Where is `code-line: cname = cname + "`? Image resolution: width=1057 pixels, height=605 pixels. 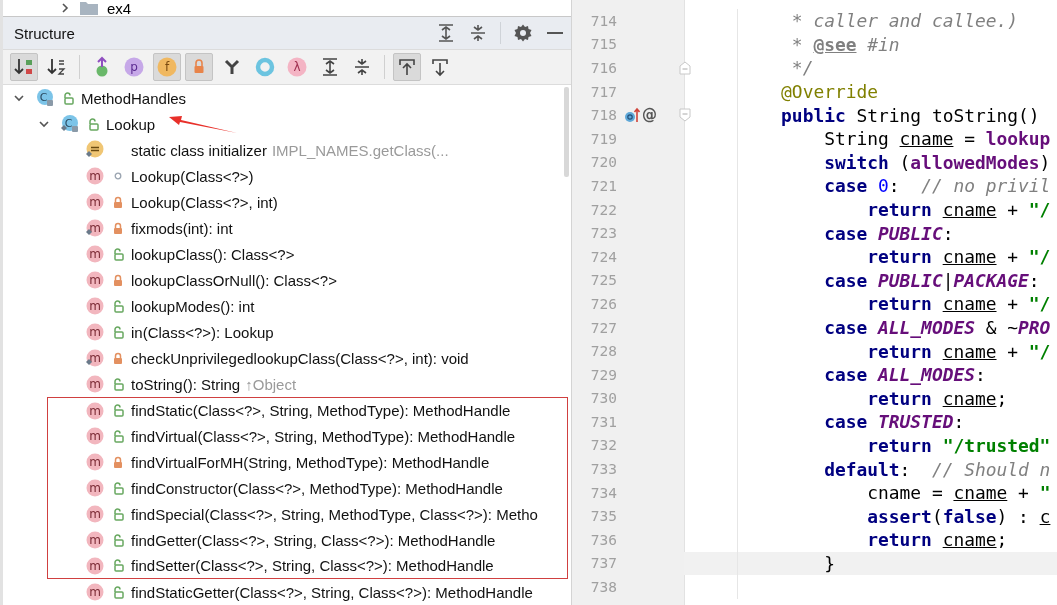 code-line: cname = cname + " is located at coordinates (958, 493).